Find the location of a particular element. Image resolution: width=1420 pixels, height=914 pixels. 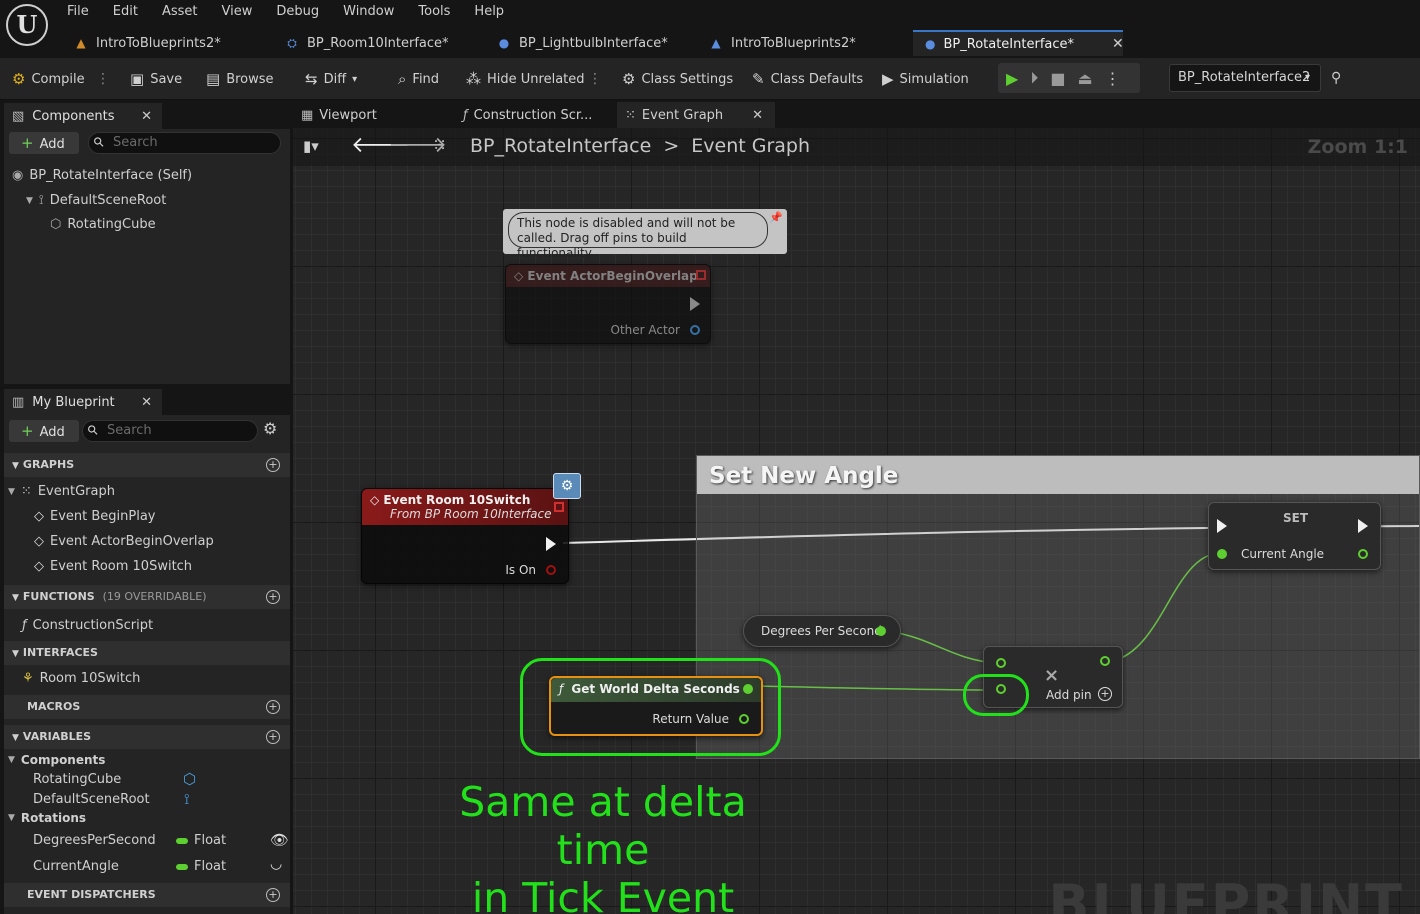

browse-button: ▤ Browse is located at coordinates (240, 79).